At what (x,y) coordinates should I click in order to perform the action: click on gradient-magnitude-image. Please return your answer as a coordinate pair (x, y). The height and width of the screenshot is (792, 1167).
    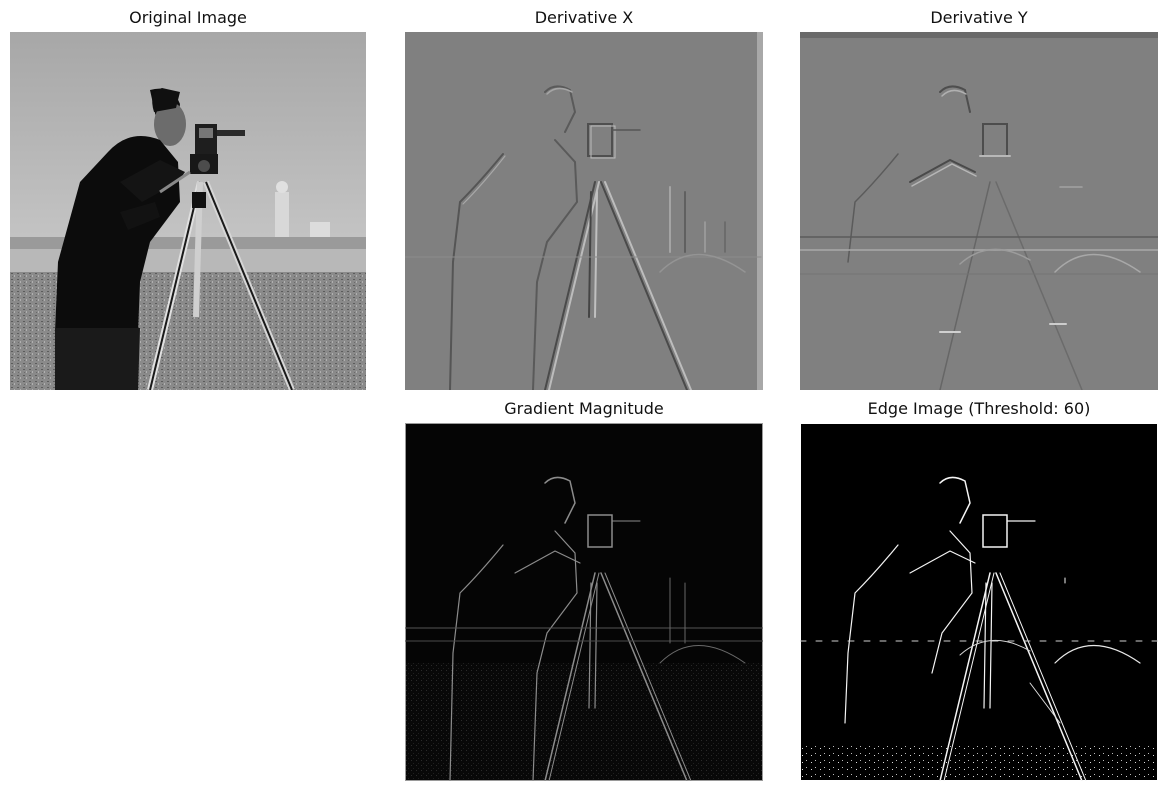
    Looking at the image, I should click on (584, 602).